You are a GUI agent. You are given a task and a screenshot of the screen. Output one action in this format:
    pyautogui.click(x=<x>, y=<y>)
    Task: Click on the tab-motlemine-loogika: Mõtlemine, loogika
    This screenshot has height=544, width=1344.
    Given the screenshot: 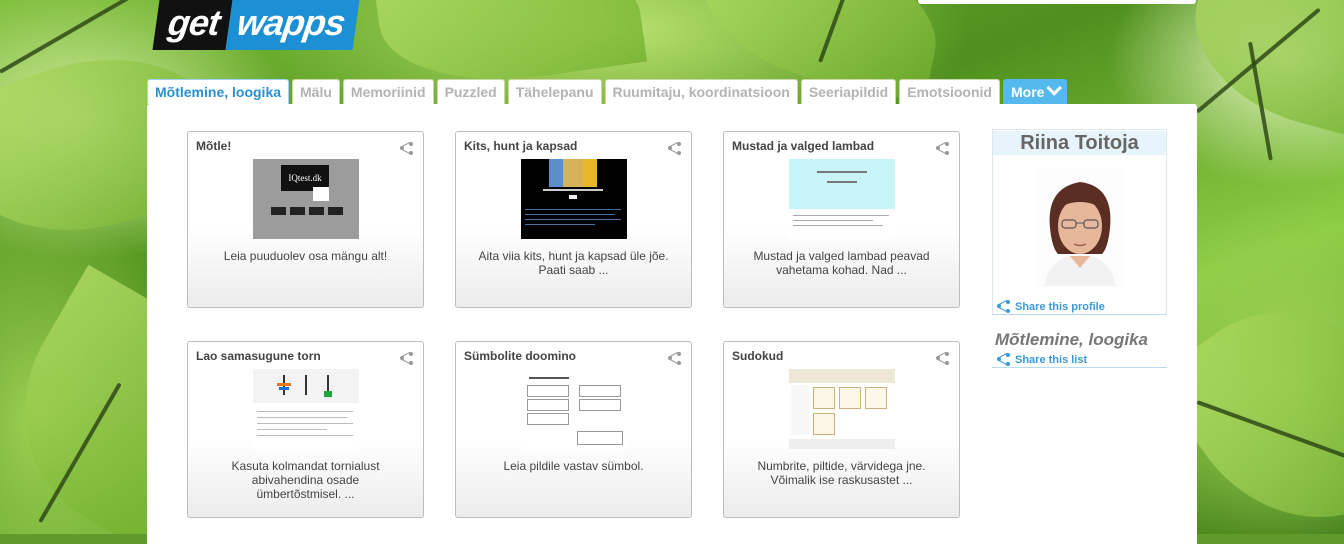 What is the action you would take?
    pyautogui.click(x=218, y=91)
    